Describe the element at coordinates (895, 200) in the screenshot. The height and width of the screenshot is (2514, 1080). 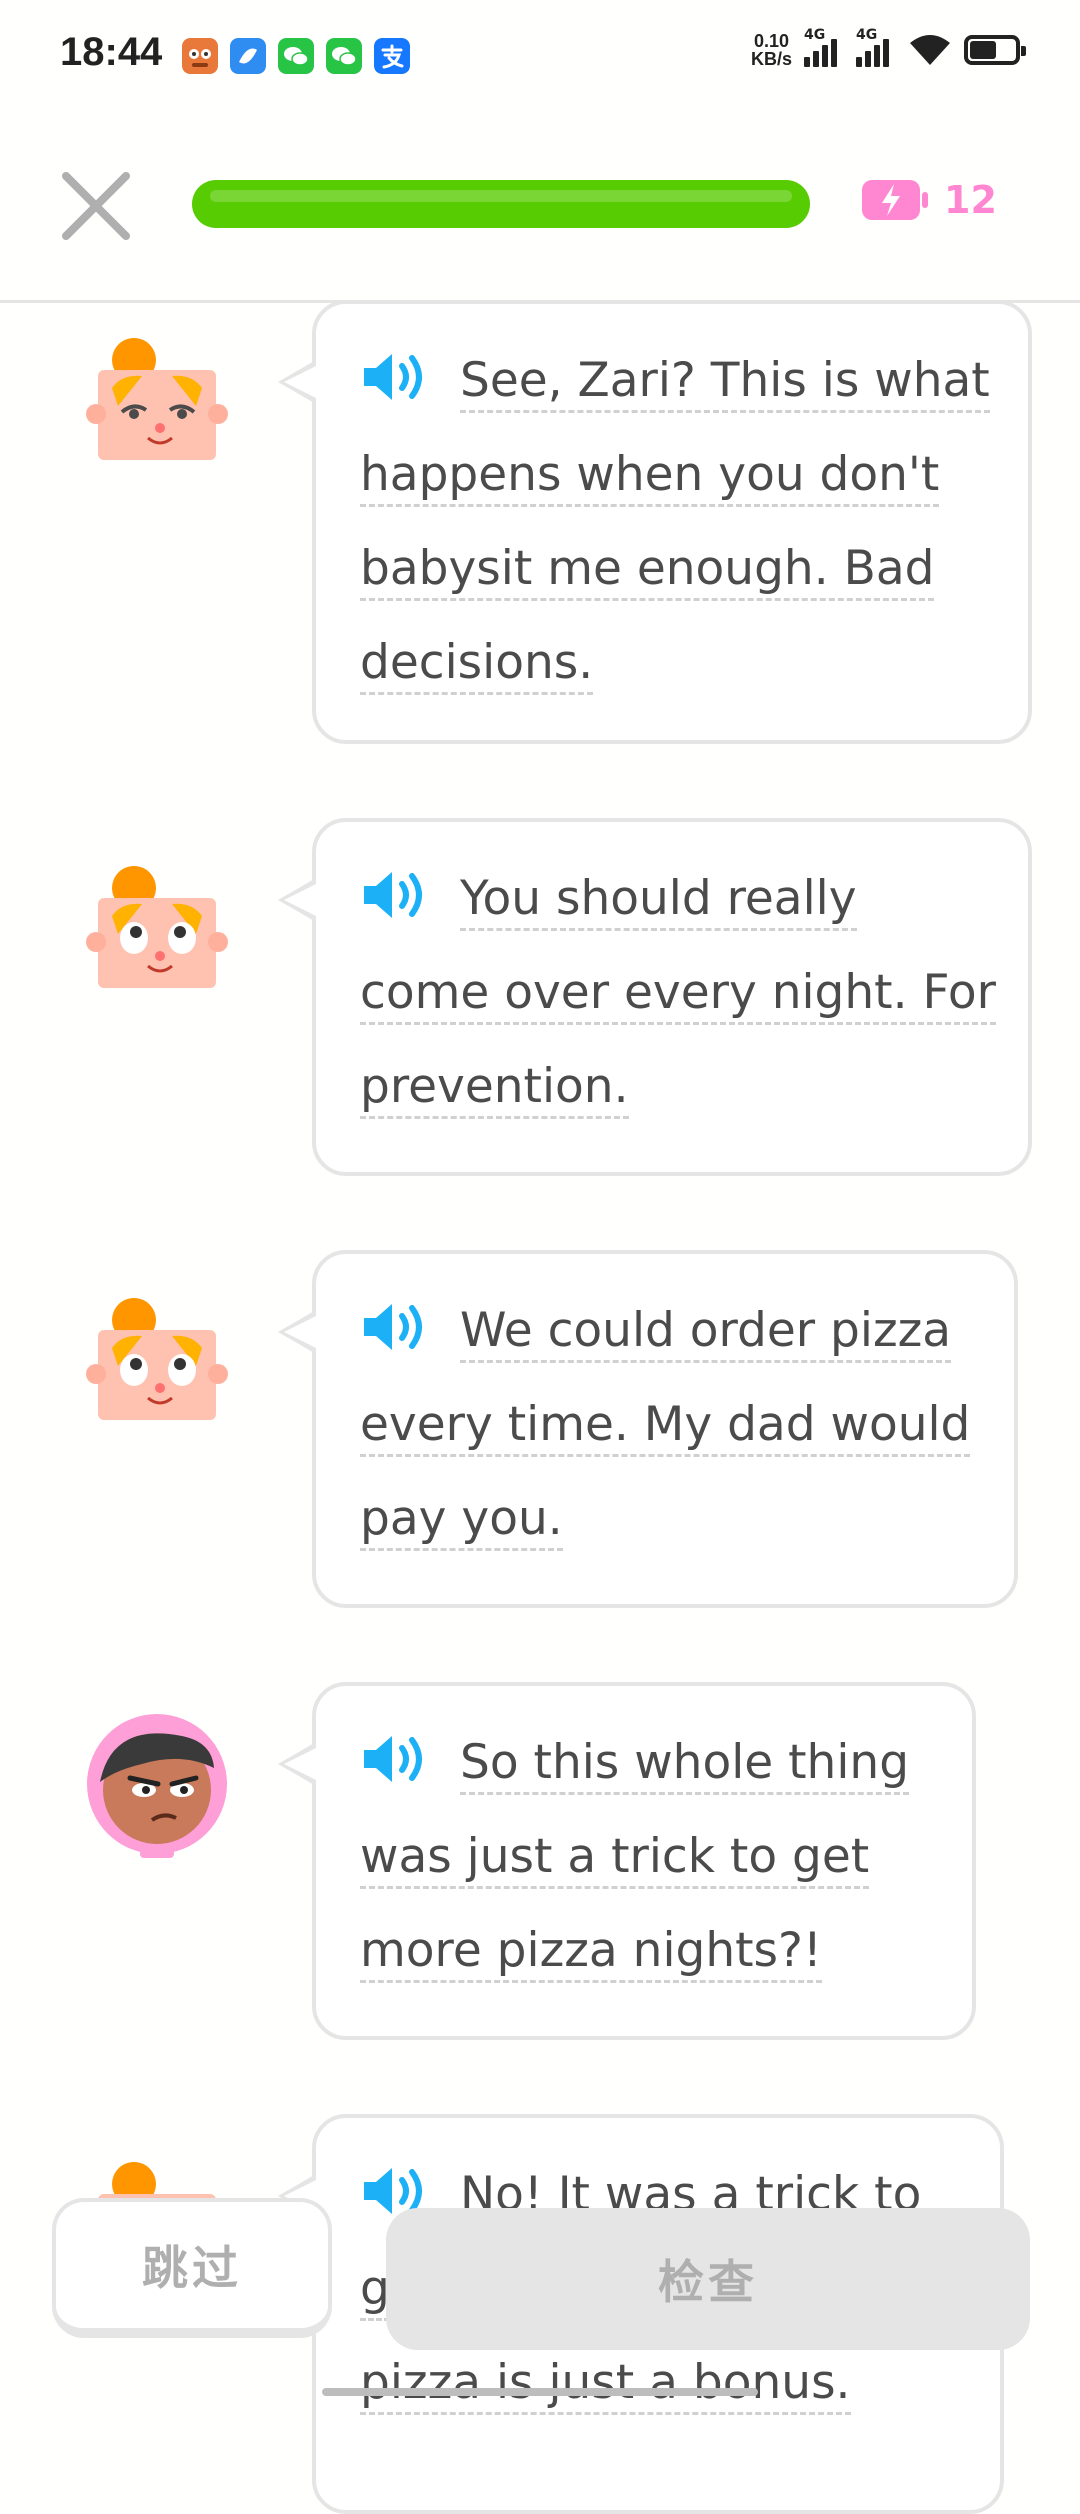
I see `energy-battery-icon` at that location.